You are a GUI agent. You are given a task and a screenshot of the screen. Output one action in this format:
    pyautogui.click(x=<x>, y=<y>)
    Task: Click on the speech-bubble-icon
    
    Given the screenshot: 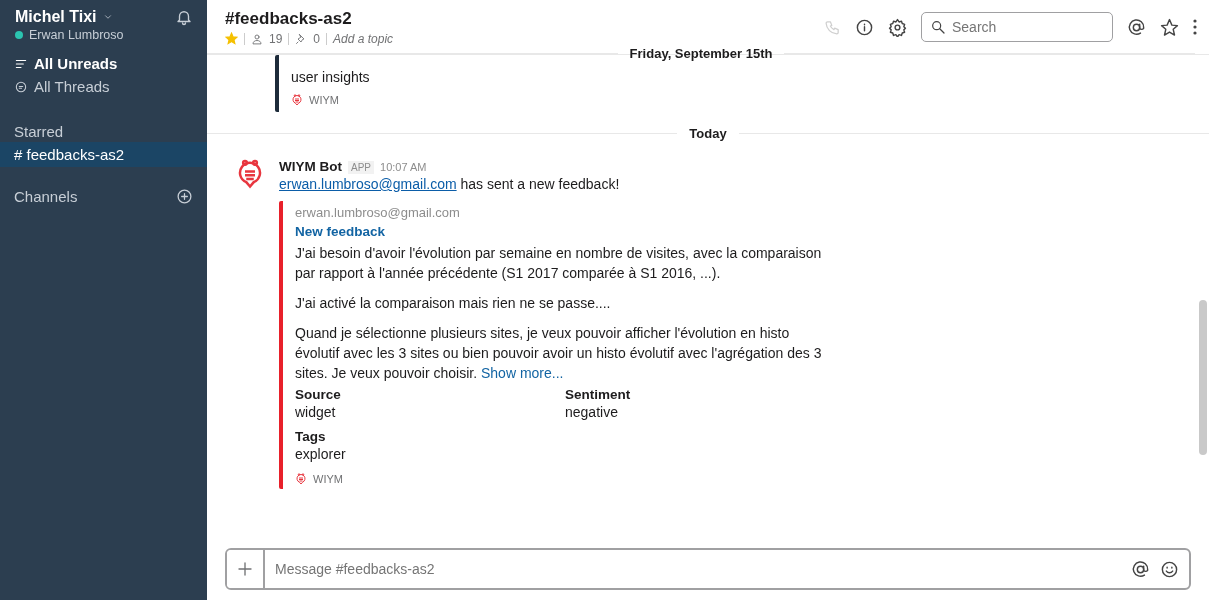 What is the action you would take?
    pyautogui.click(x=21, y=86)
    